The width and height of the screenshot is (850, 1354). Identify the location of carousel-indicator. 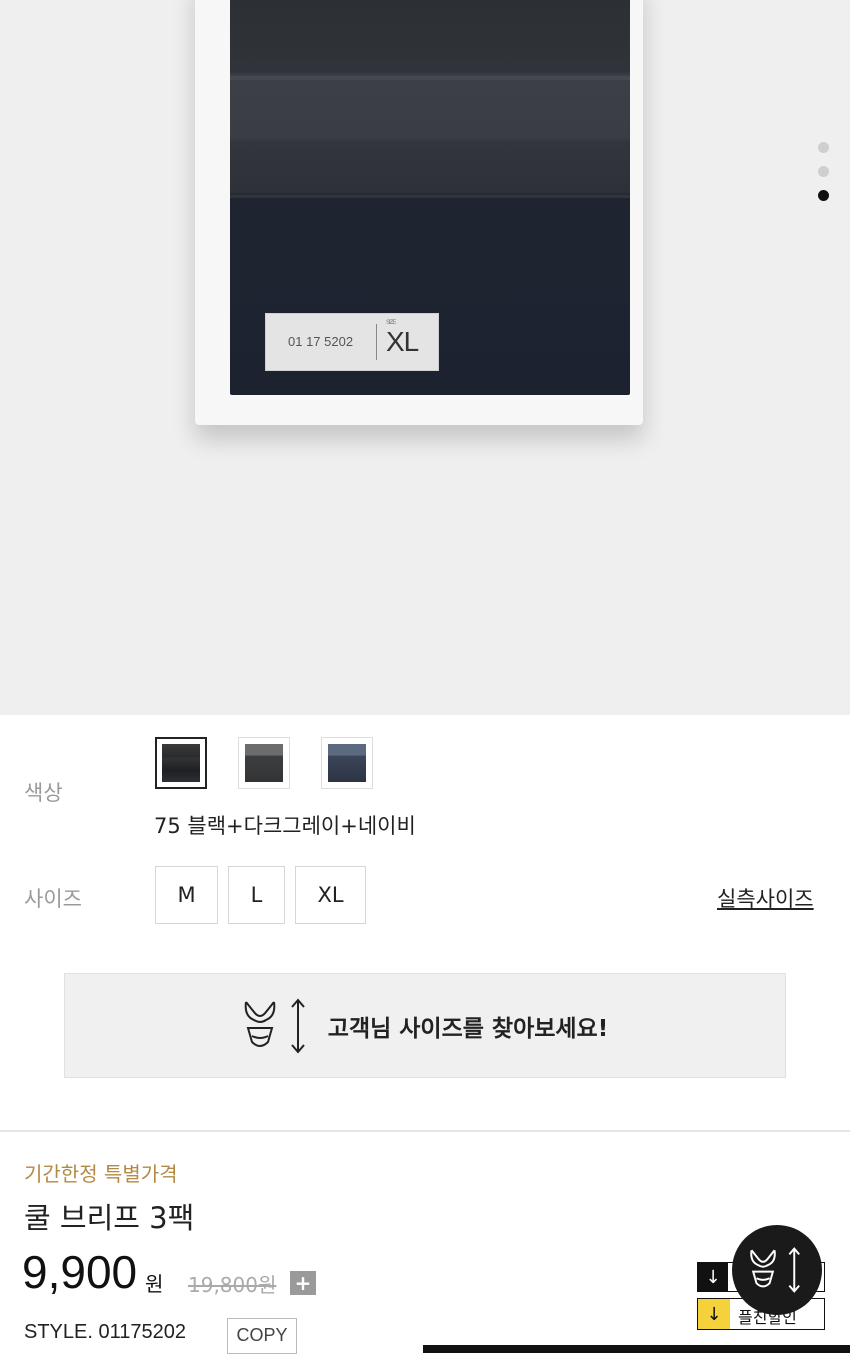
(824, 178).